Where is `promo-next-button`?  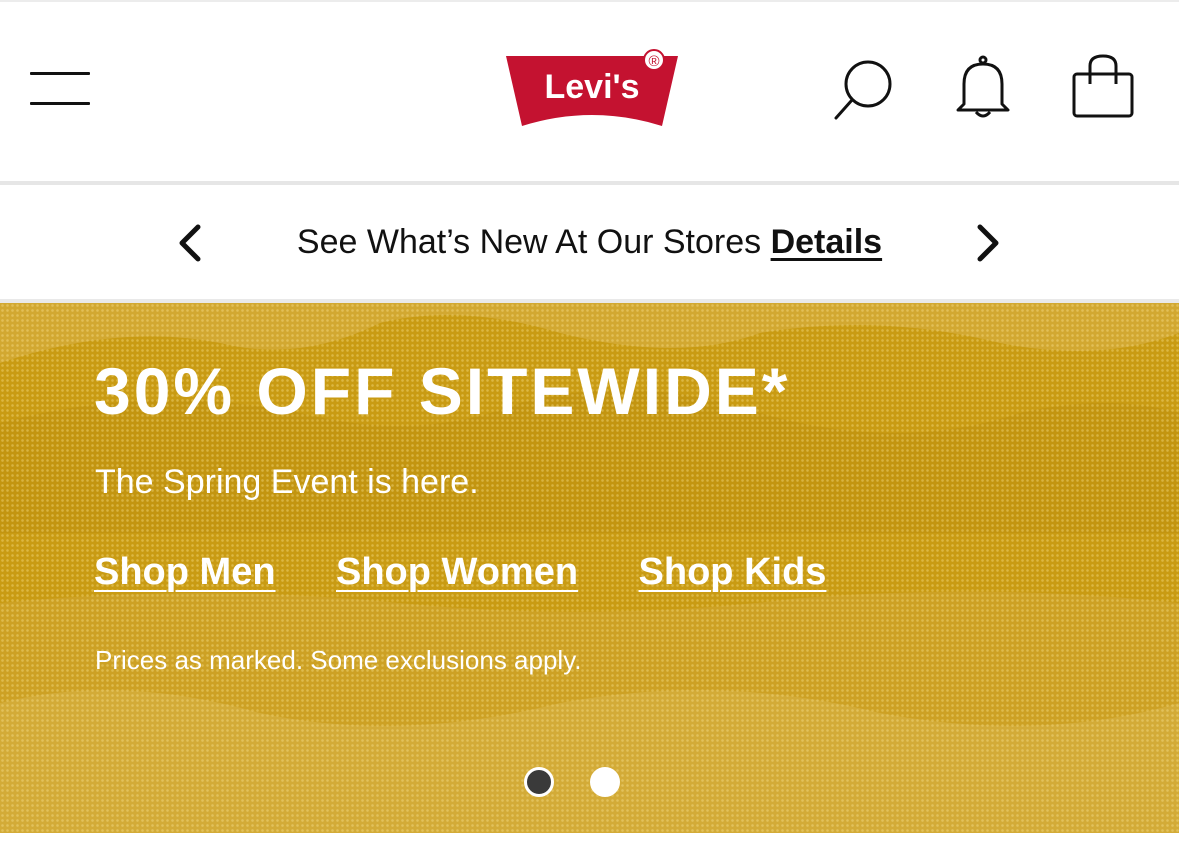
promo-next-button is located at coordinates (988, 243).